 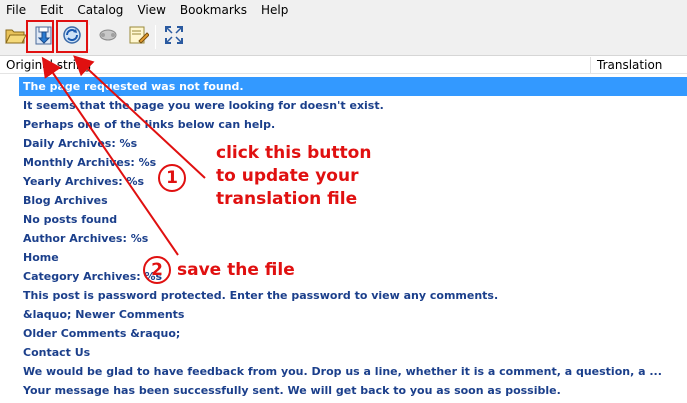 I want to click on fullscreen-icon, so click(x=174, y=37).